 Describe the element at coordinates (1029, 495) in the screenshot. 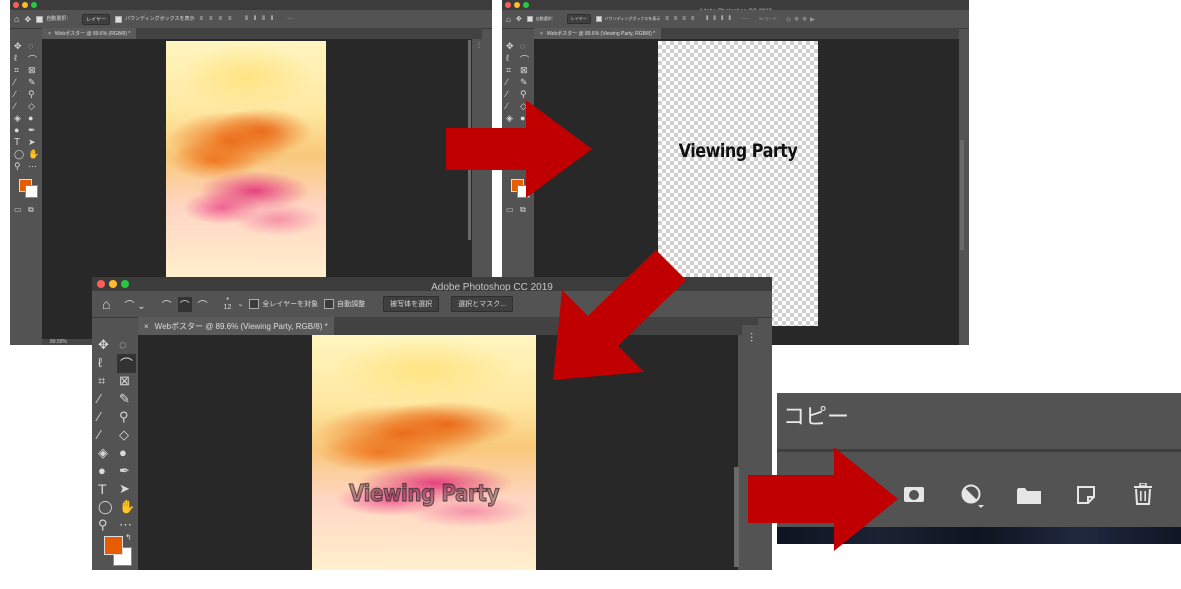

I see `folder-icon` at that location.